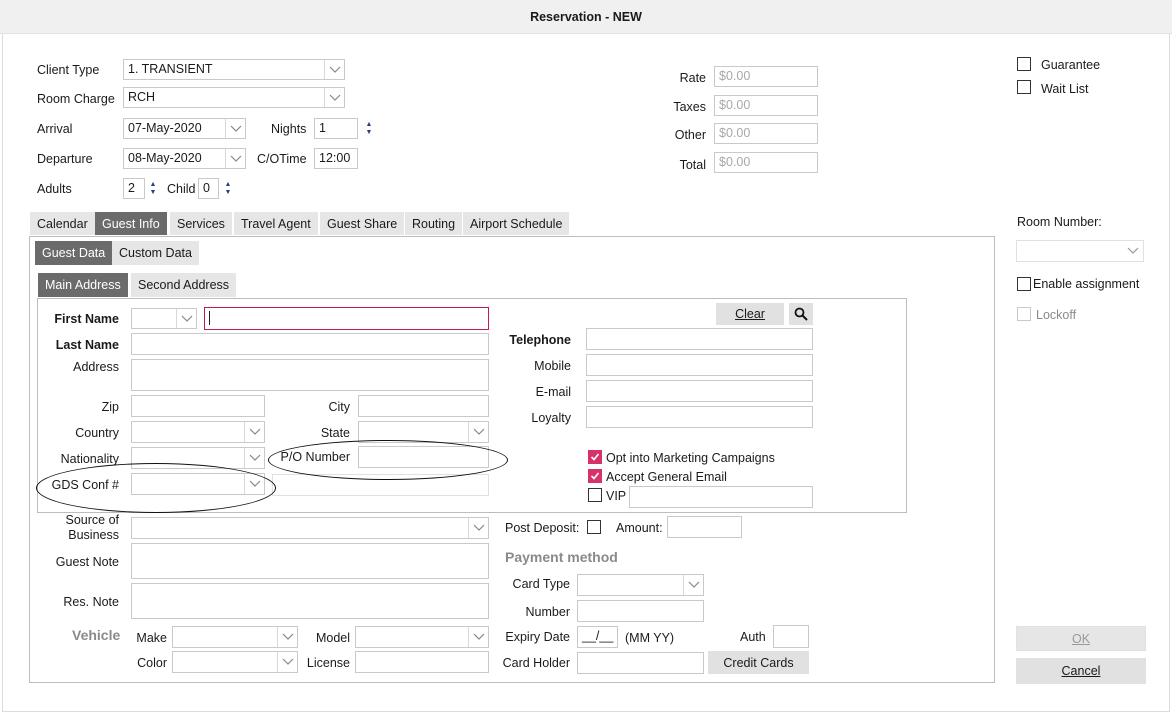 The height and width of the screenshot is (714, 1172). What do you see at coordinates (766, 162) in the screenshot?
I see `total-field: $0.00` at bounding box center [766, 162].